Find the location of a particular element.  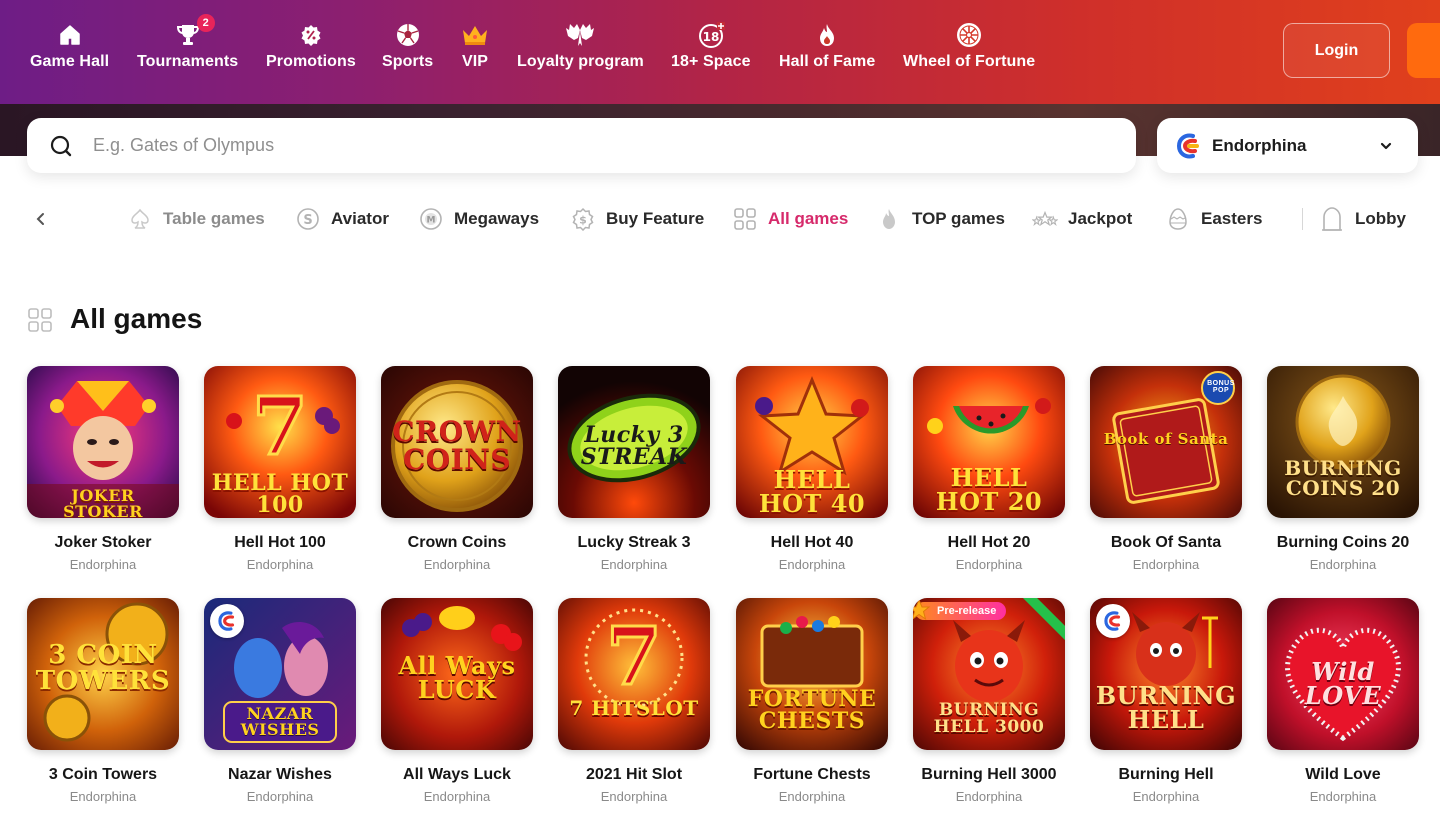

game-thumbnail: 7 HELL HOT 100 is located at coordinates (280, 442).